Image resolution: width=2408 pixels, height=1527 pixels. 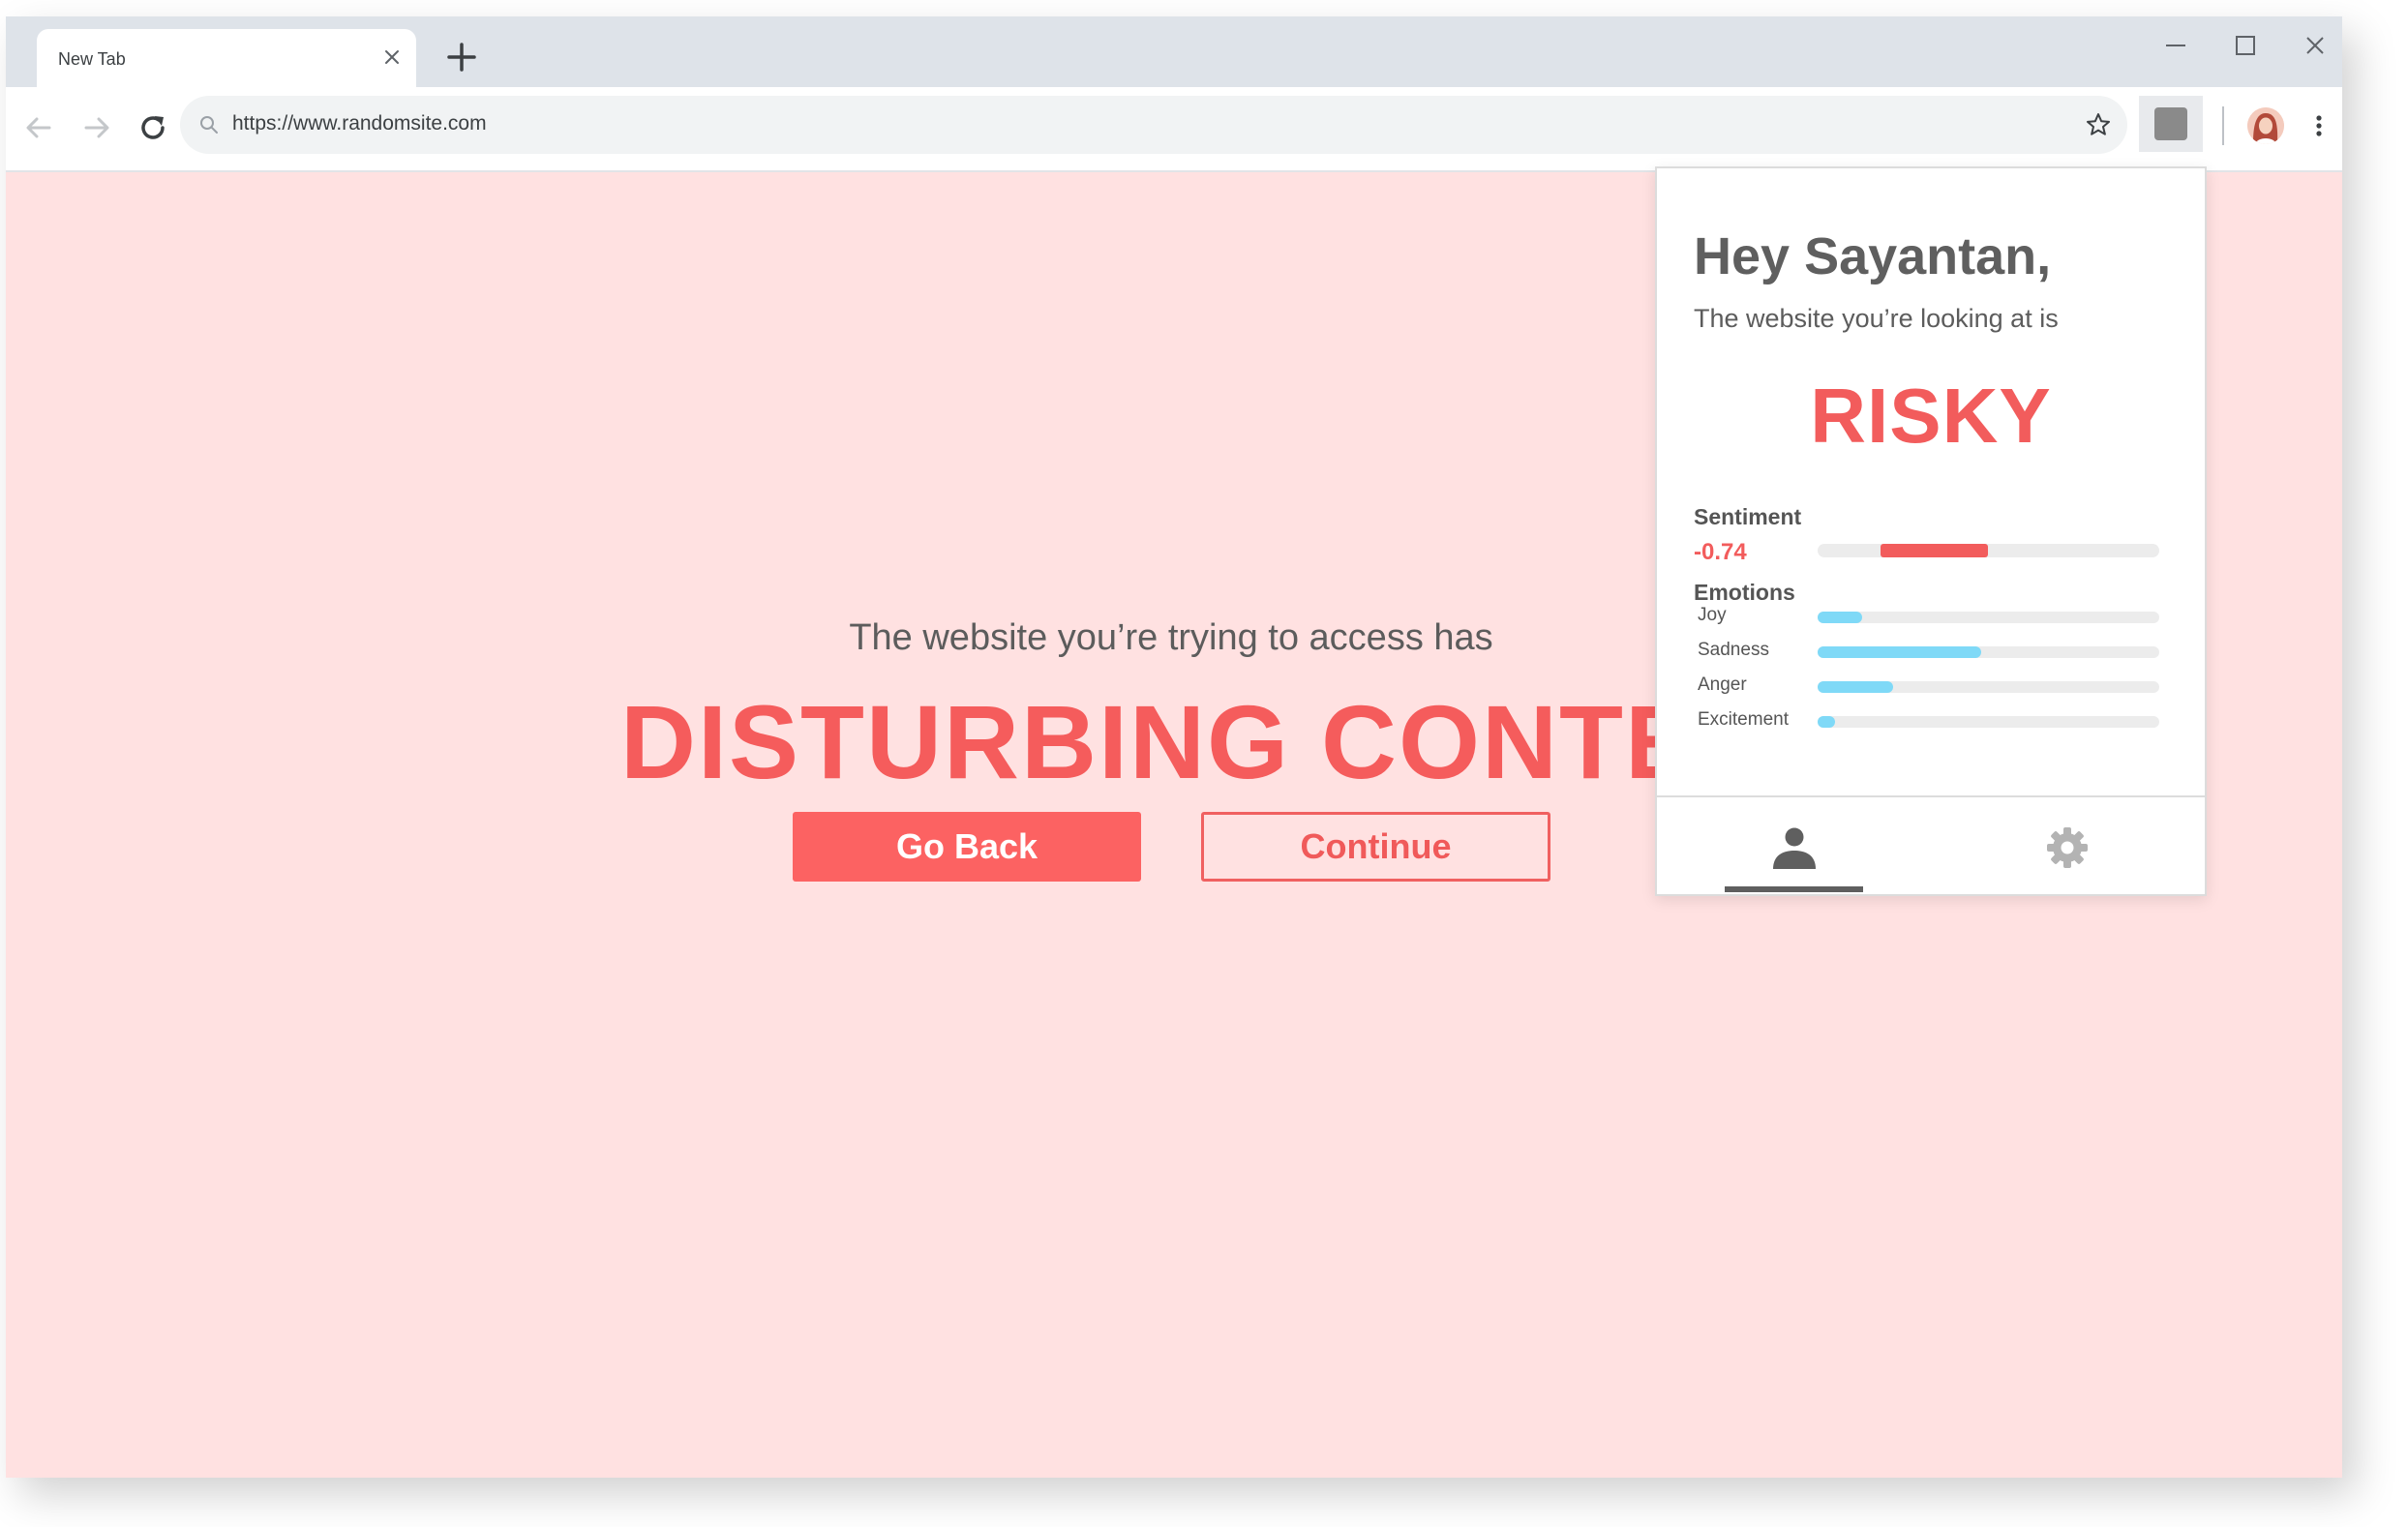 I want to click on tab-settings, so click(x=2068, y=846).